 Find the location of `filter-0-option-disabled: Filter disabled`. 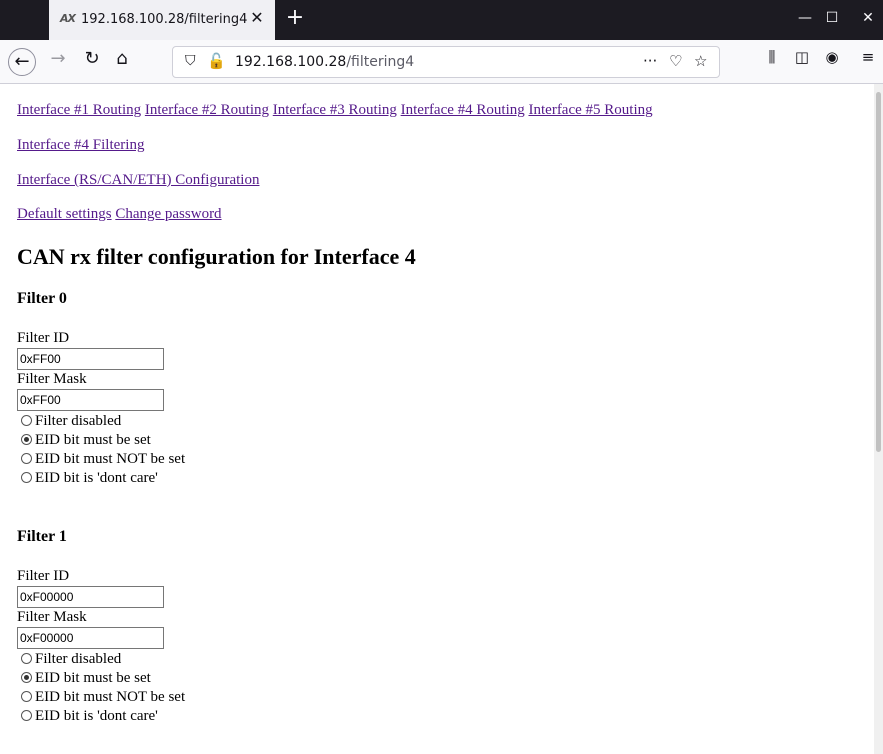

filter-0-option-disabled: Filter disabled is located at coordinates (71, 421).